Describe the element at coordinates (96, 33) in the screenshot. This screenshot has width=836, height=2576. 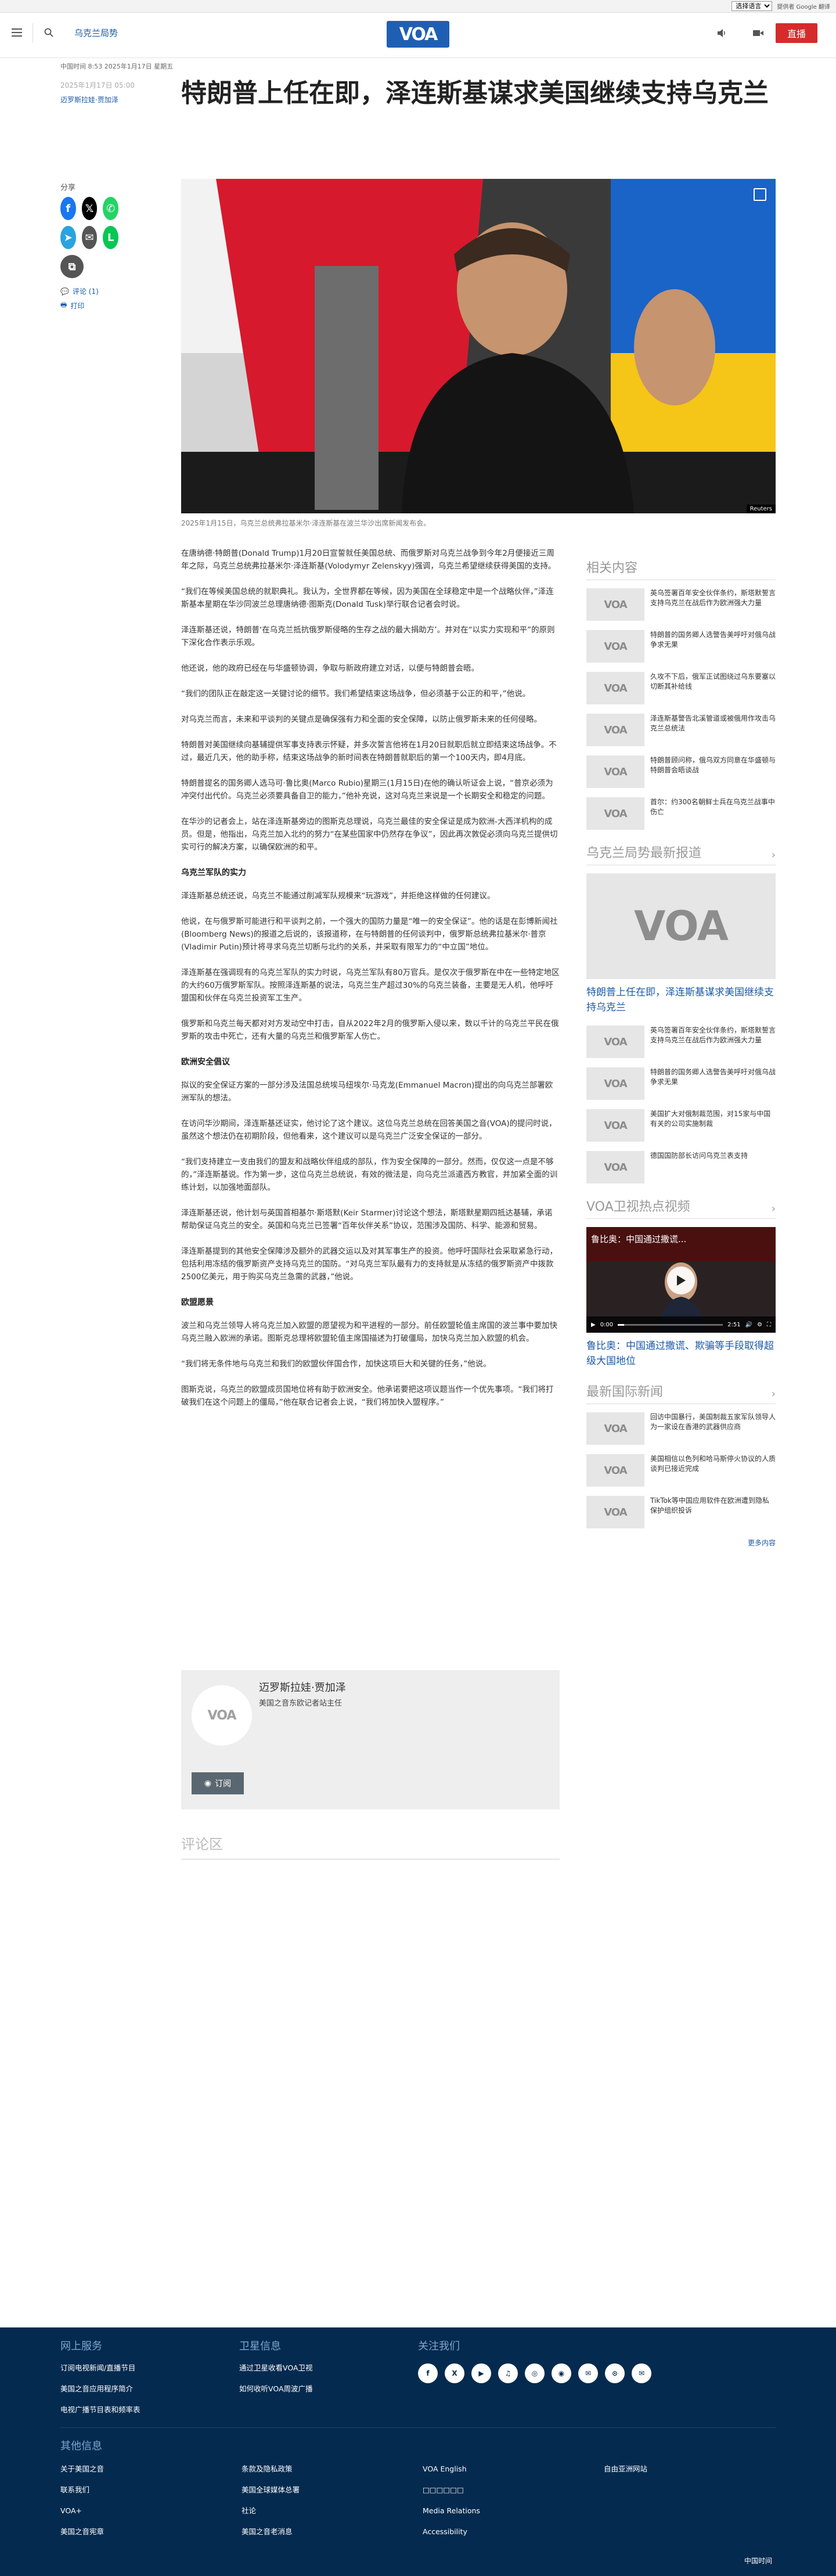
I see `section-link: 乌克兰局势` at that location.